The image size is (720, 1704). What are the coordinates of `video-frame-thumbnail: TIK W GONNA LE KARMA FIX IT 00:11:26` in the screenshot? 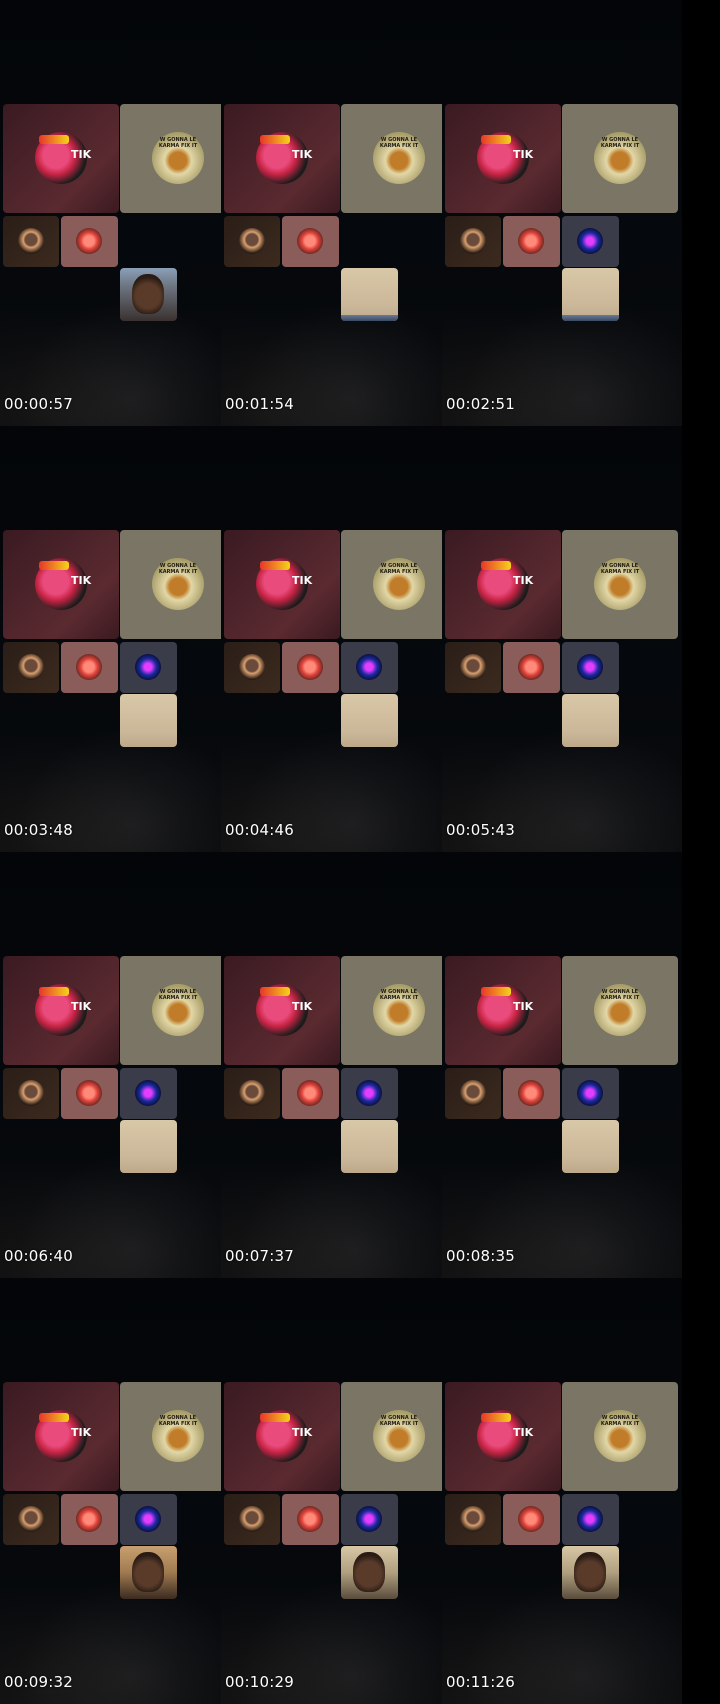 It's located at (562, 1491).